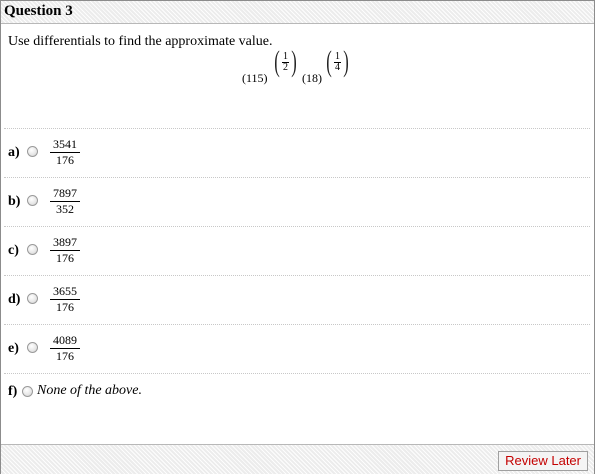 This screenshot has height=474, width=595. I want to click on option-e-fraction: 4089 176, so click(65, 348).